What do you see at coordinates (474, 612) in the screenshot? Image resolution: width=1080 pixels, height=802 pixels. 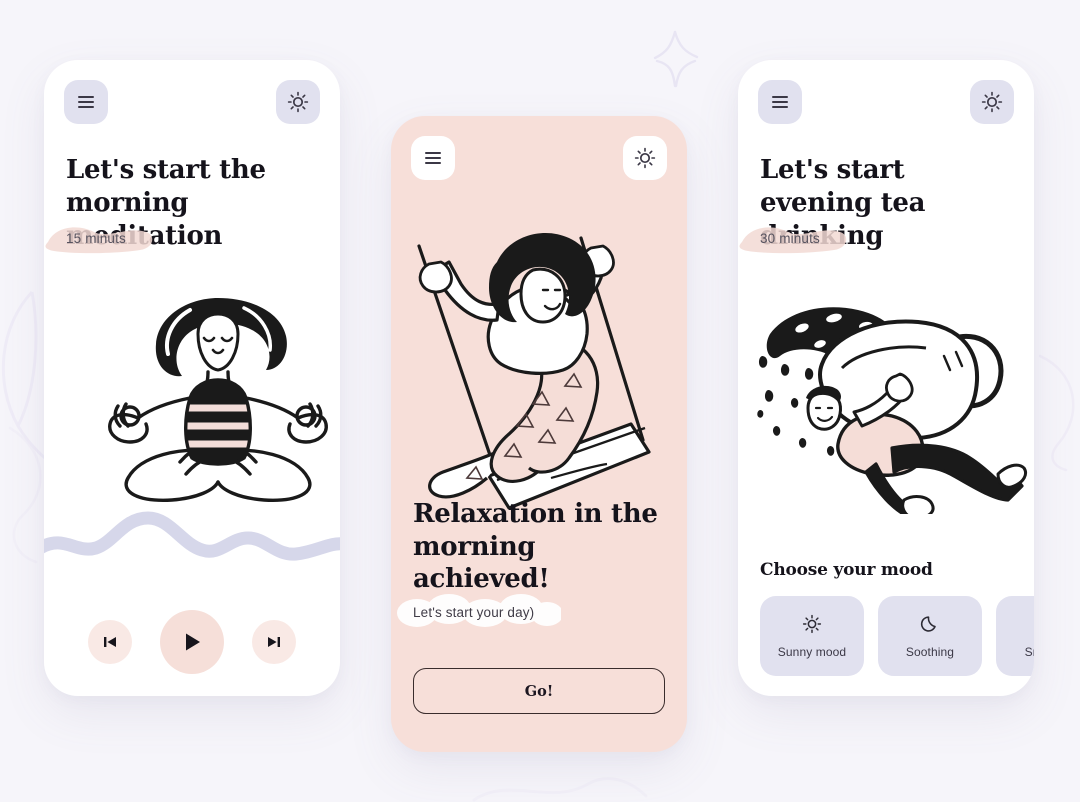 I see `card-relax-subtitle: Let's start your day)` at bounding box center [474, 612].